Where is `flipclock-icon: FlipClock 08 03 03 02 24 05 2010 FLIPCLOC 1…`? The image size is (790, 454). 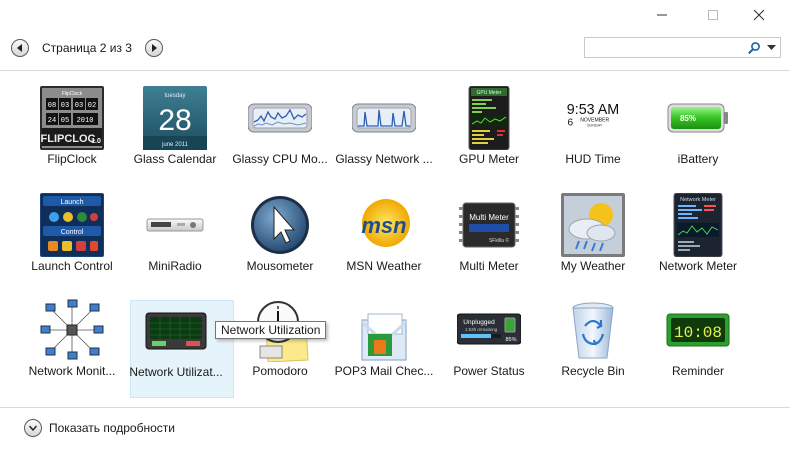 flipclock-icon: FlipClock 08 03 03 02 24 05 2010 FLIPCLOC 1… is located at coordinates (72, 118).